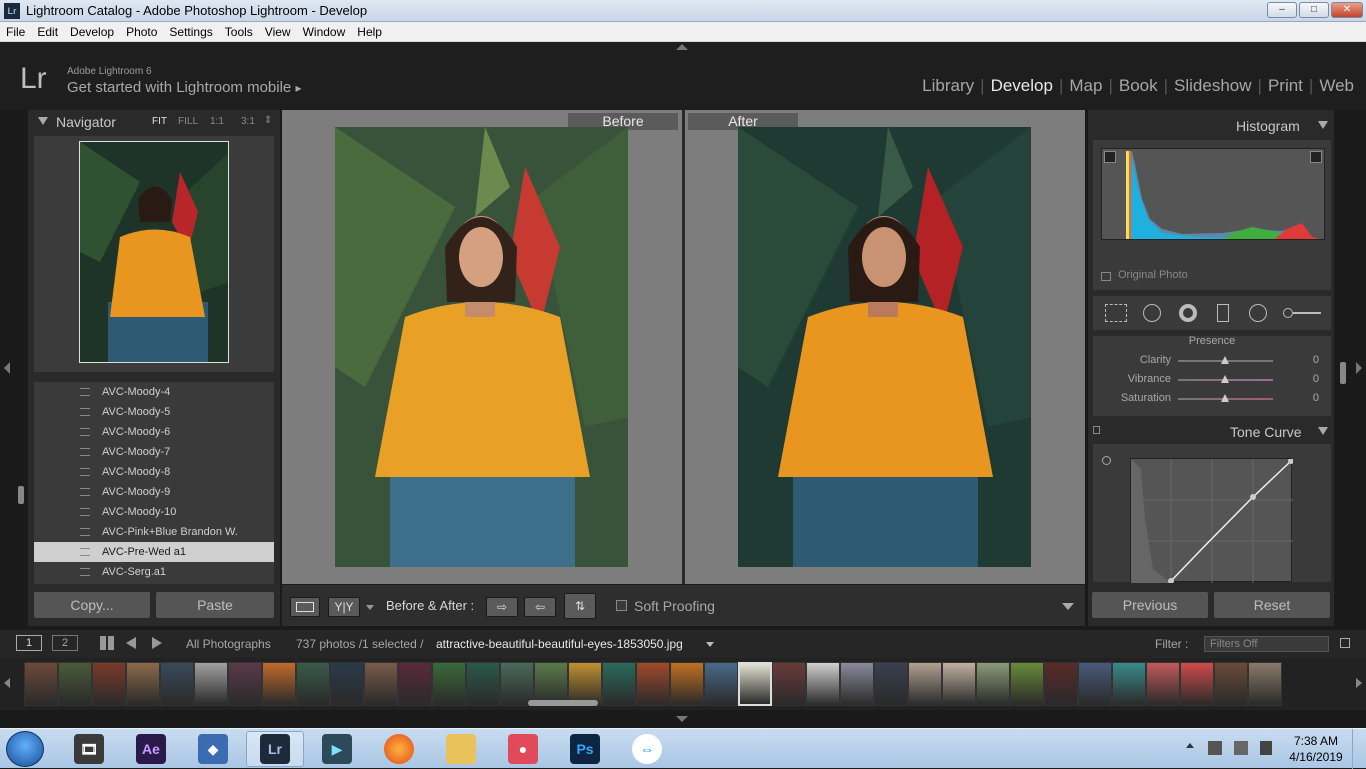  Describe the element at coordinates (47, 31) in the screenshot. I see `menu-edit: Edit` at that location.